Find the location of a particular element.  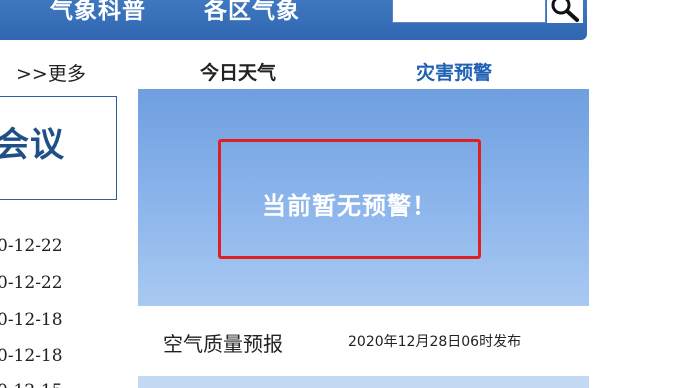

news-date: 0-12-15 is located at coordinates (31, 384).